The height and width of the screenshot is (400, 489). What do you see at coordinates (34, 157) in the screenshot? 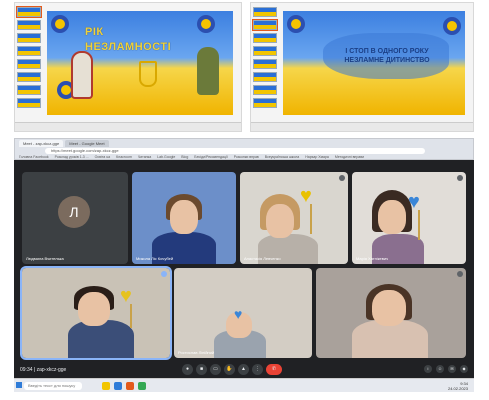
I see `bookmark-item: Головна Facebook` at bounding box center [34, 157].